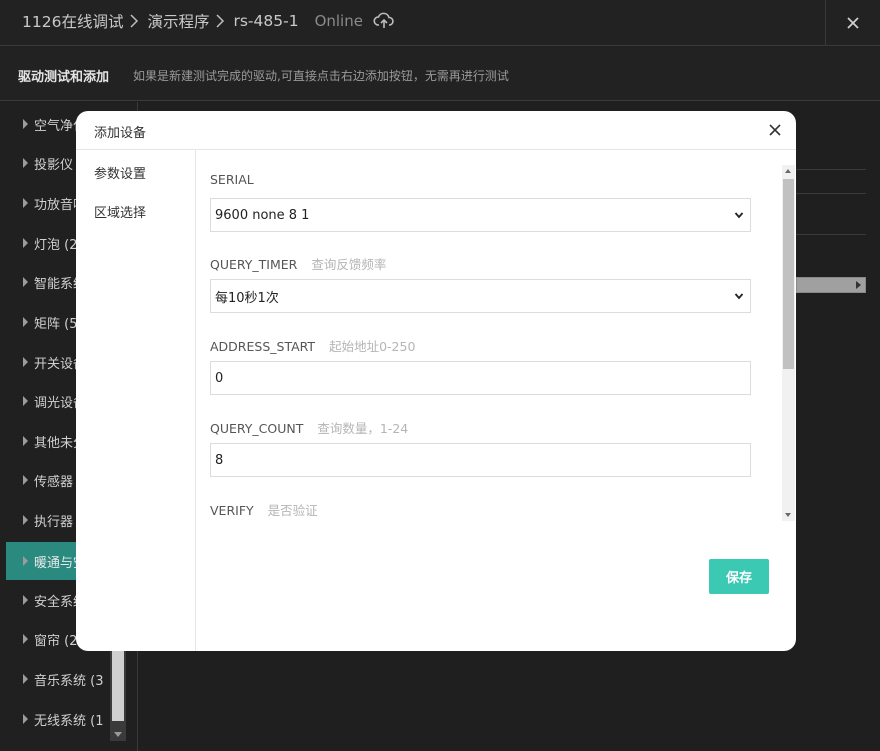  Describe the element at coordinates (232, 179) in the screenshot. I see `serial-label: SERIAL` at that location.